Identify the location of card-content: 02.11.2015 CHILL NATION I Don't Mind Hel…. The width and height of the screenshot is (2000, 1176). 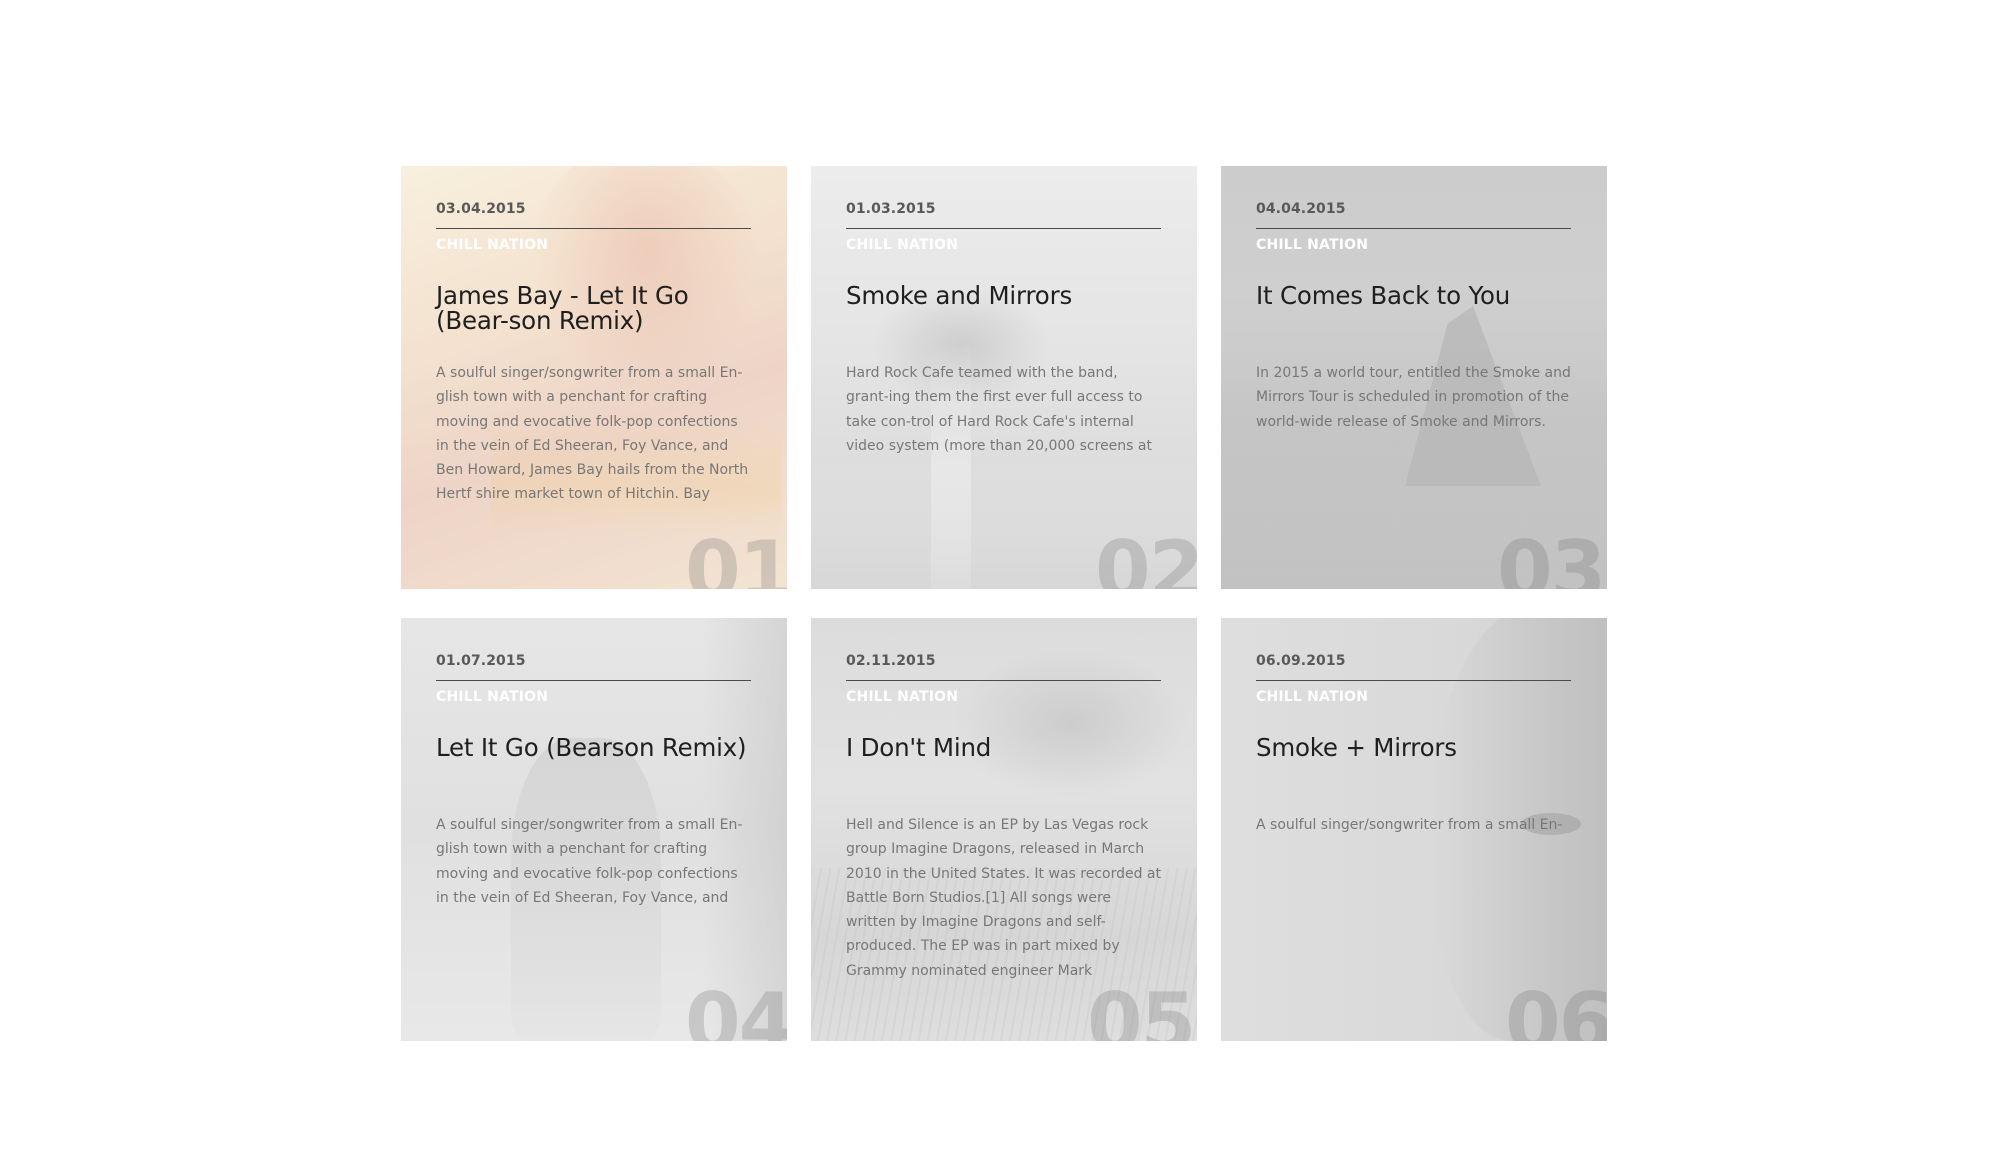
(1003, 817).